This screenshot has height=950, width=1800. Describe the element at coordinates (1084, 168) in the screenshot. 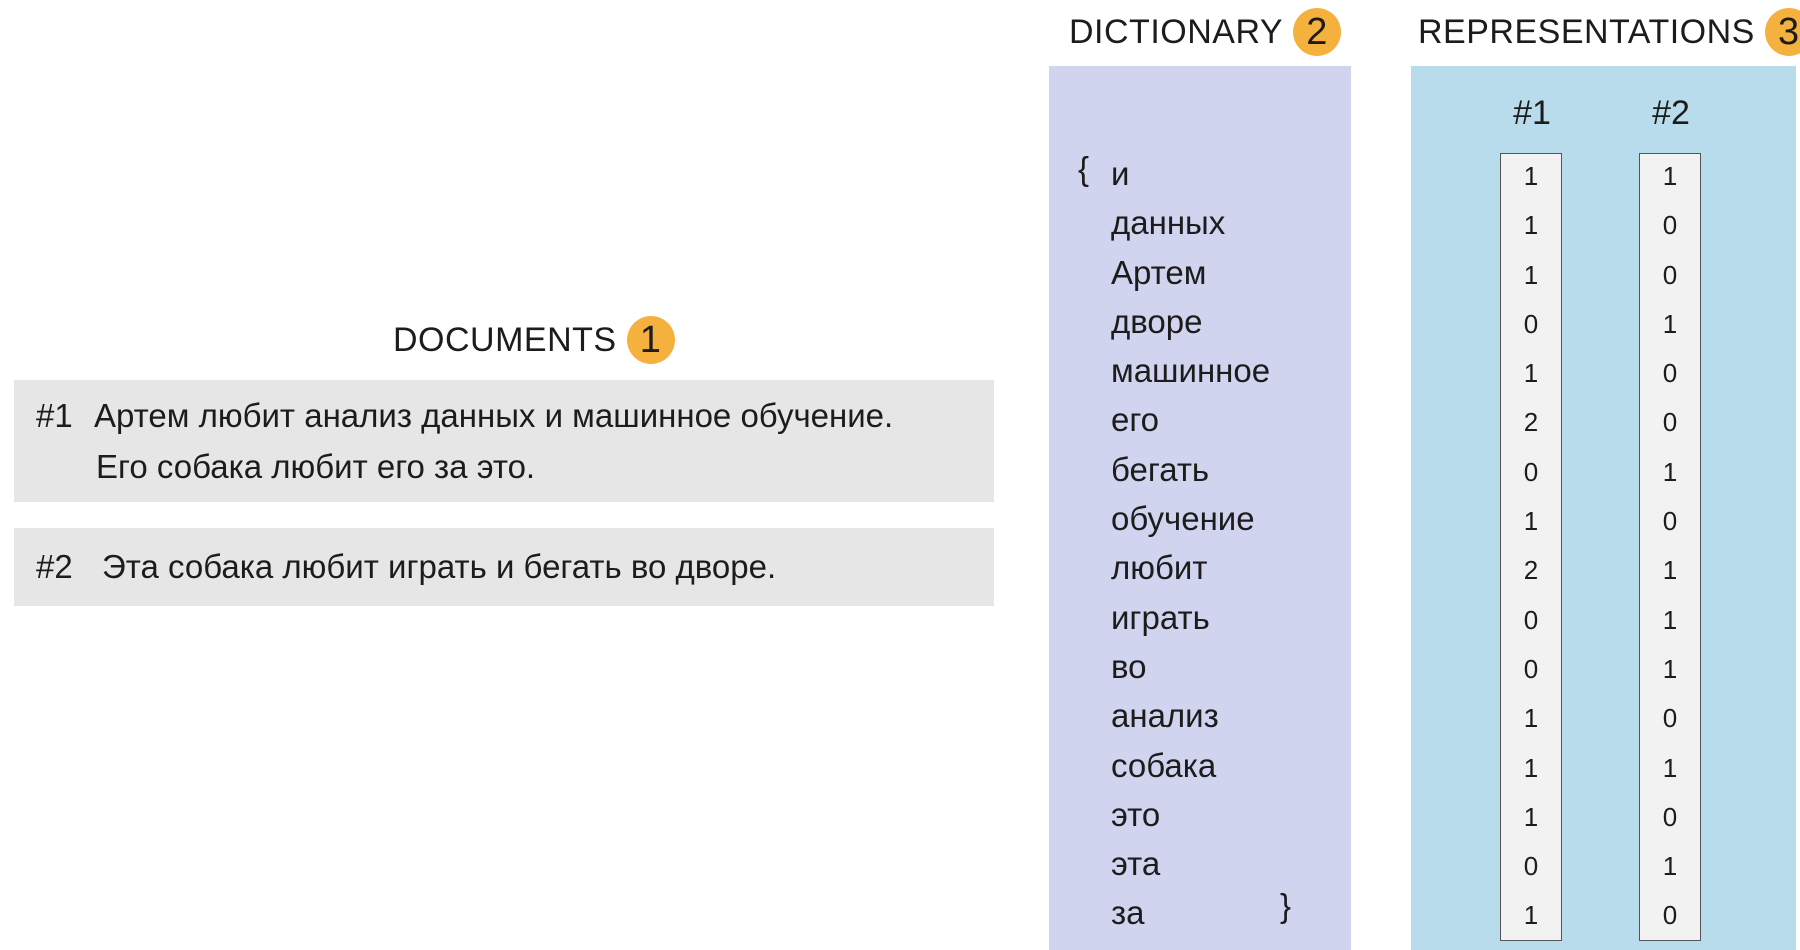

I see `open-brace: {` at that location.